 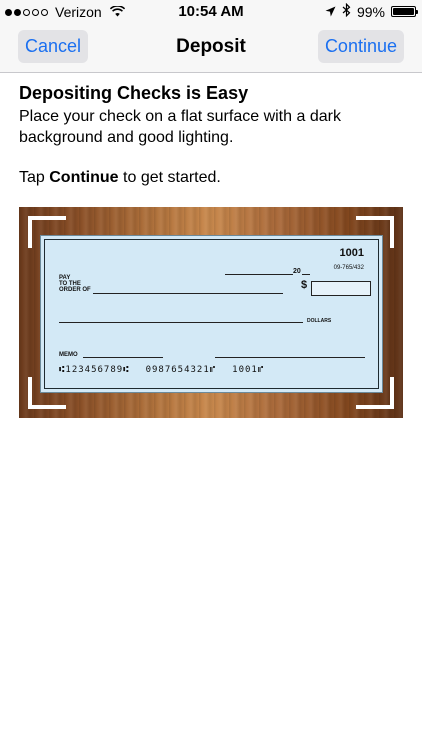 I want to click on status-bar: Verizon 10:54 AM 99%, so click(x=211, y=12).